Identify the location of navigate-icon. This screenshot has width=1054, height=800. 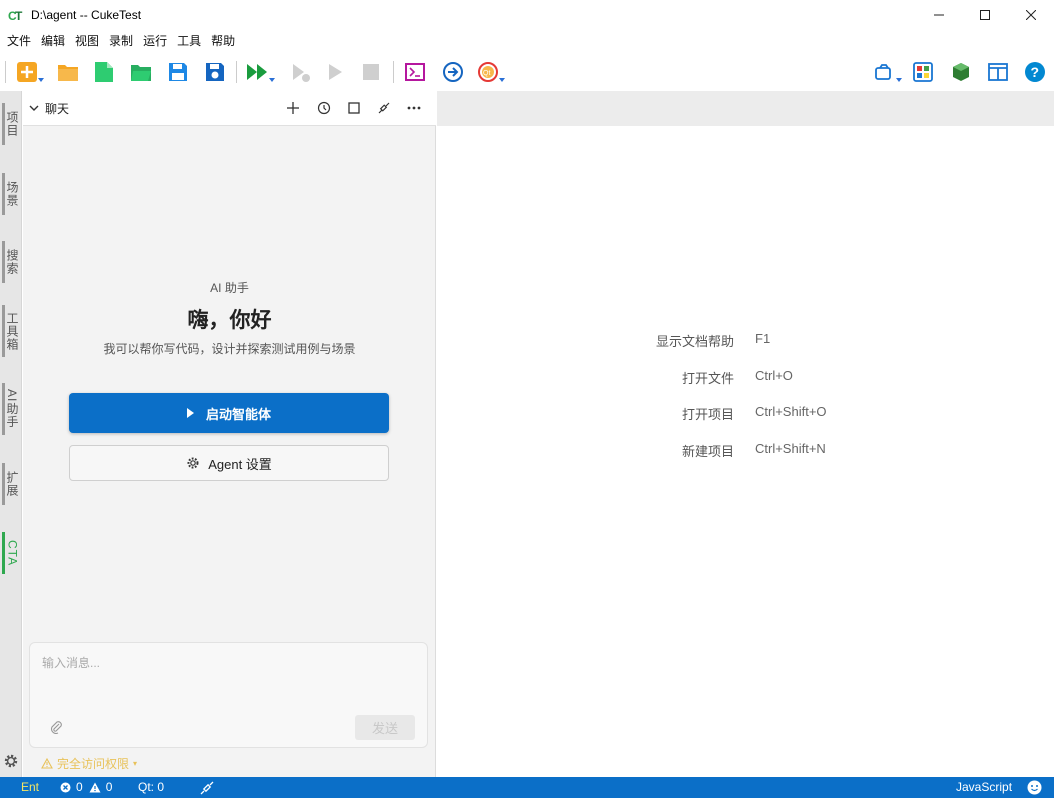
(453, 72).